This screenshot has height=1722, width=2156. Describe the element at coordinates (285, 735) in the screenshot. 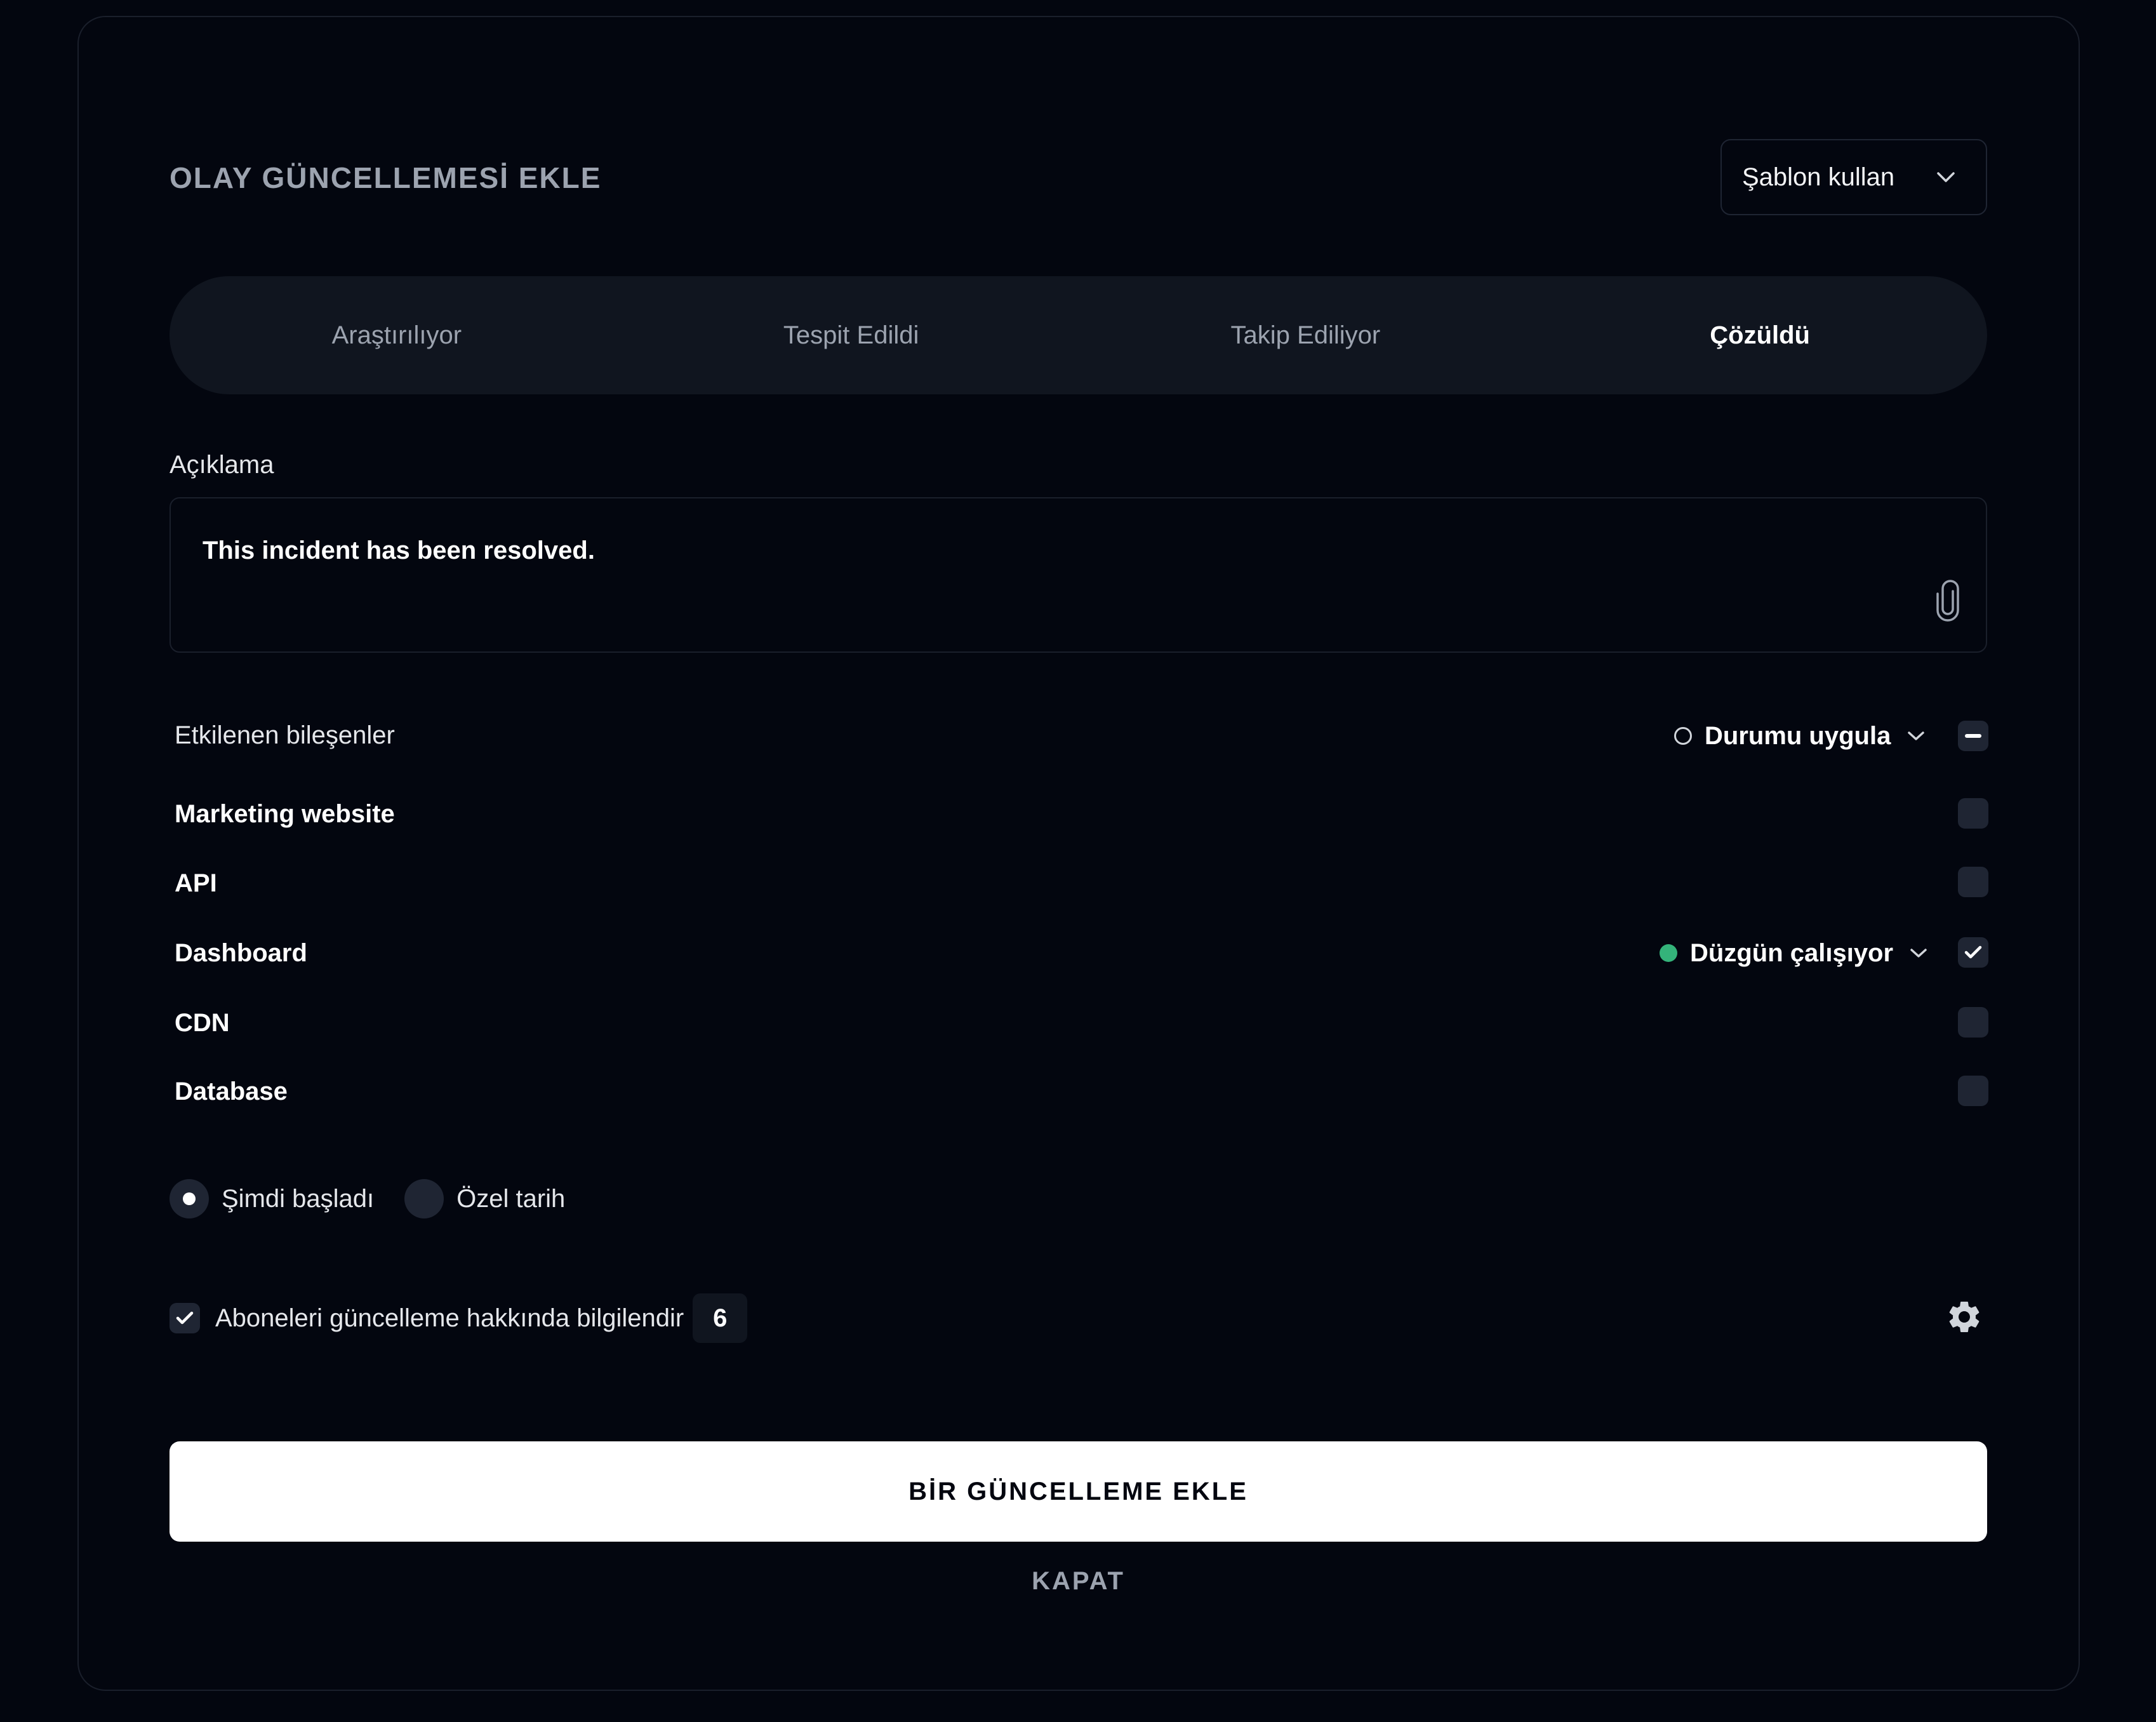

I see `affected-components-label: Etkilenen bileşenler` at that location.